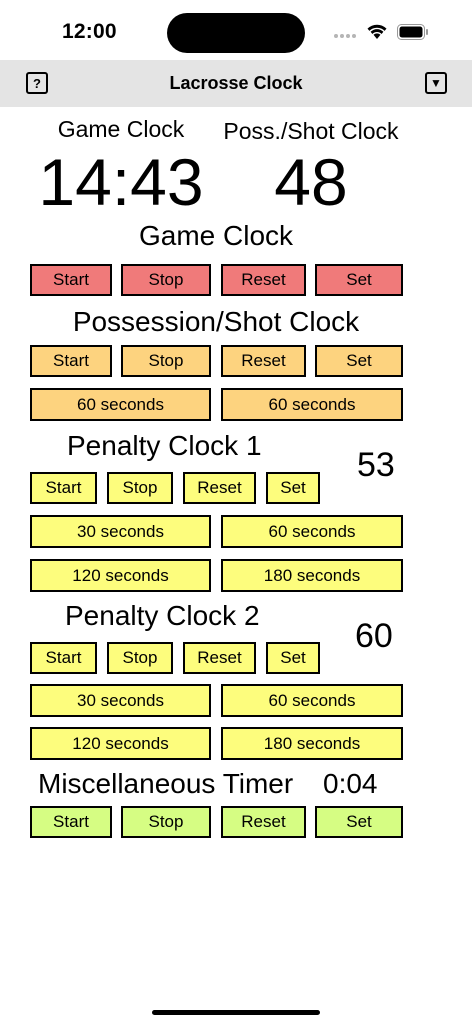  I want to click on penalty-1-30s-button: 30 seconds, so click(120, 531).